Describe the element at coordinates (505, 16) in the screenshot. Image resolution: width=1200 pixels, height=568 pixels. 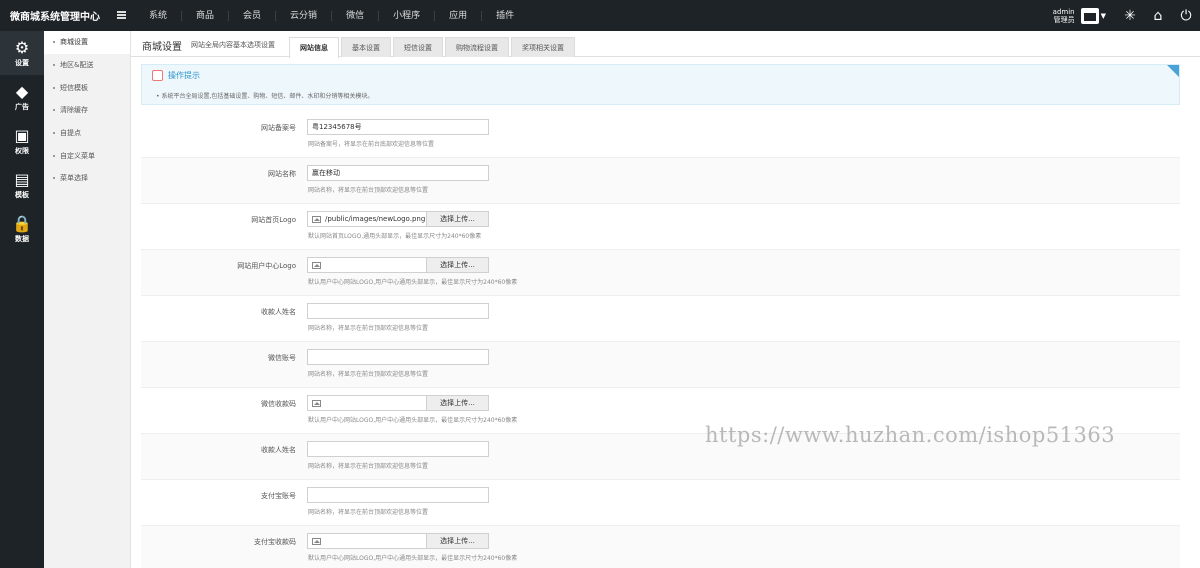
I see `nav-item-plugins: 插件` at that location.